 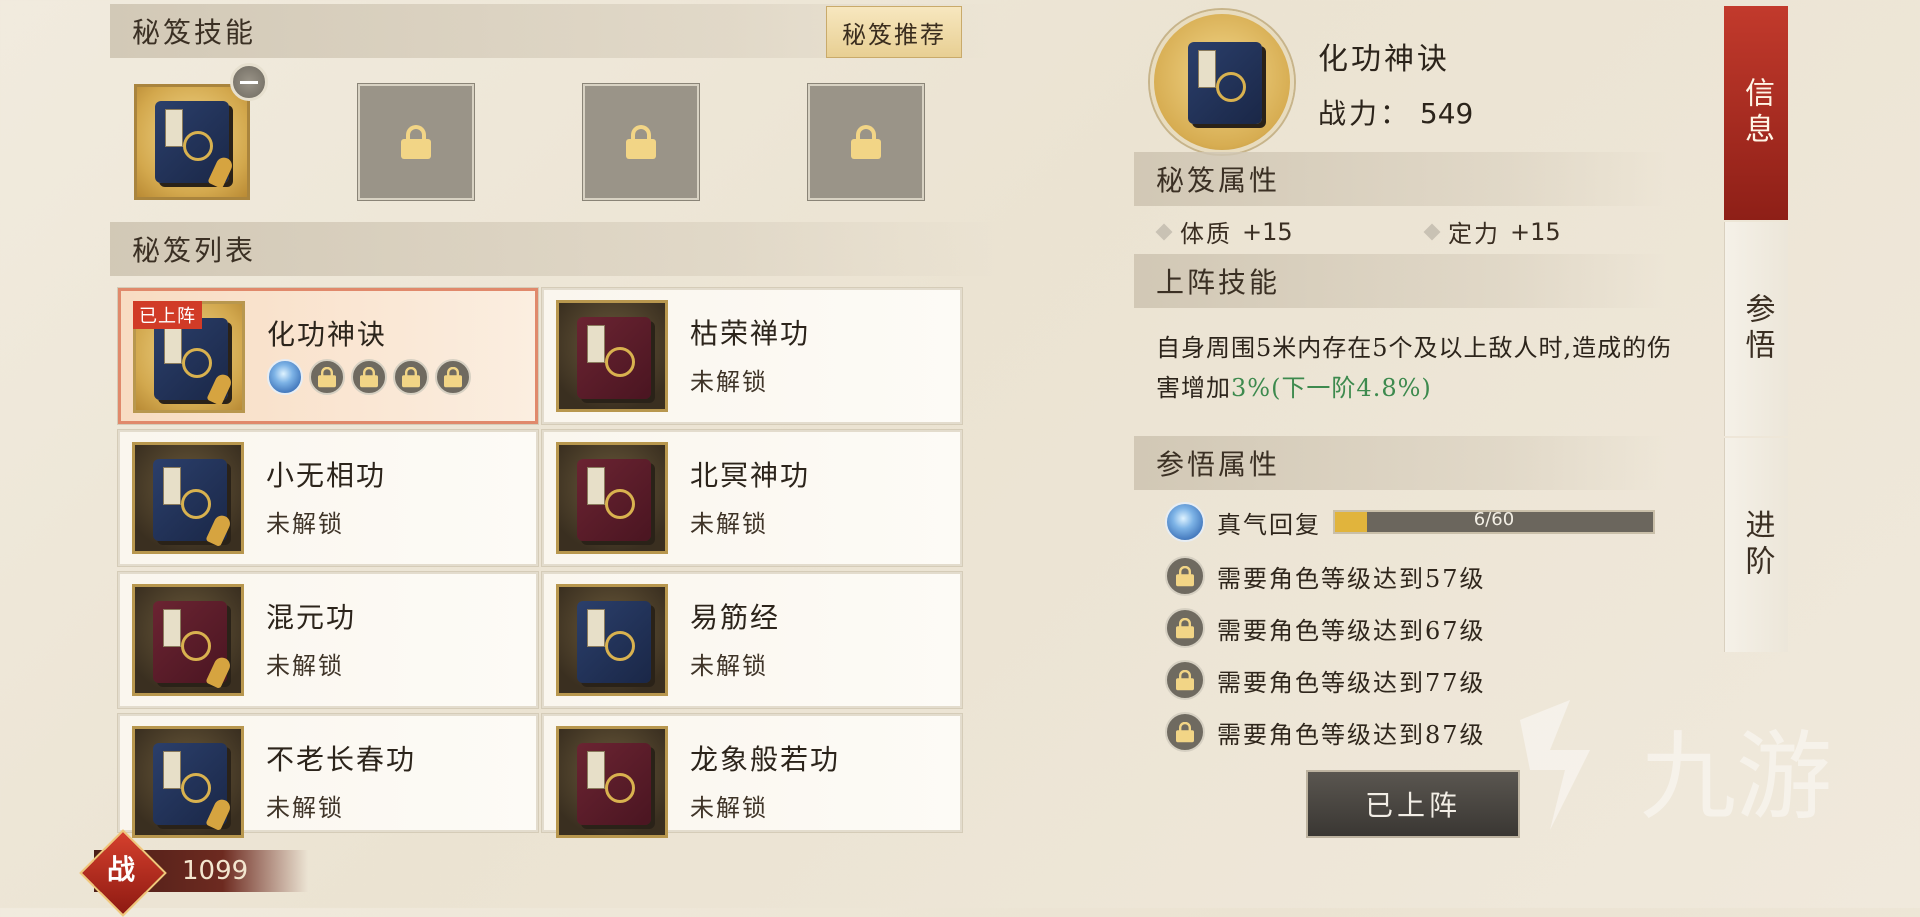 What do you see at coordinates (1206, 234) in the screenshot?
I see `attr-name: 体质` at bounding box center [1206, 234].